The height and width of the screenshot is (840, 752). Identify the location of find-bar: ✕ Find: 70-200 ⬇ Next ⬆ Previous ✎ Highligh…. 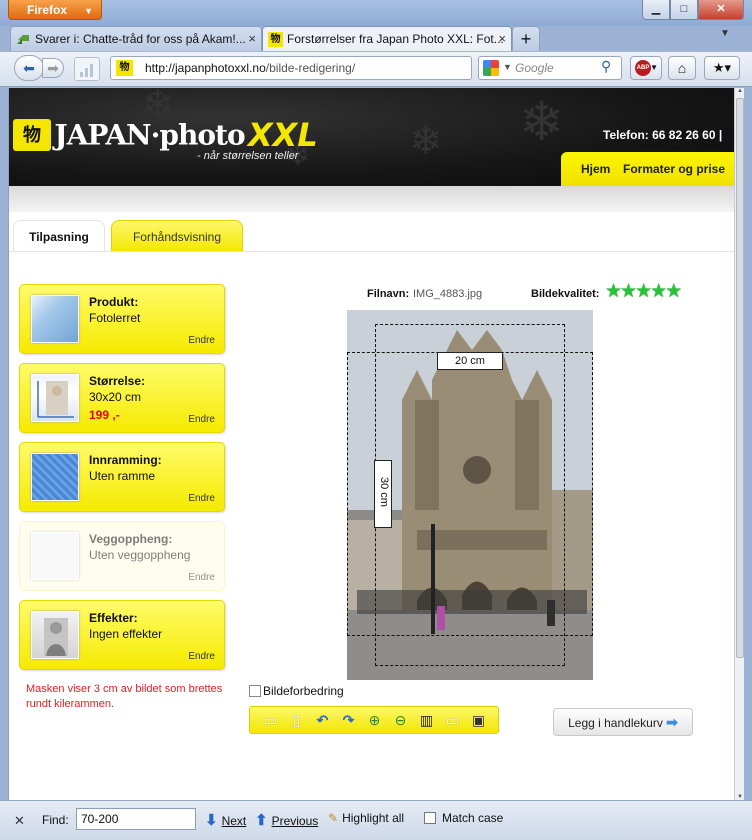
(376, 820).